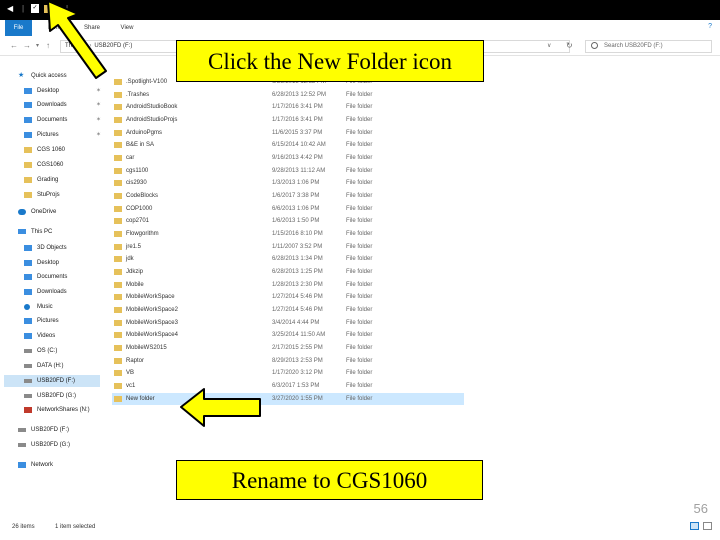  I want to click on properties-icon: ✓, so click(35, 8).